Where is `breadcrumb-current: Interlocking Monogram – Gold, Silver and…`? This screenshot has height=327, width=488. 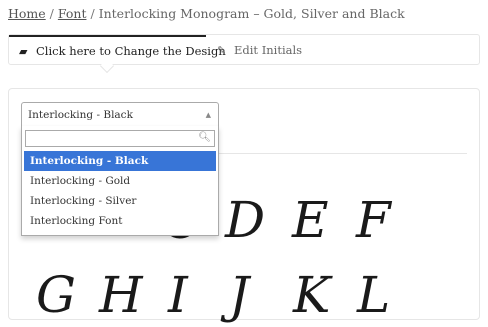 breadcrumb-current: Interlocking Monogram – Gold, Silver and… is located at coordinates (251, 13).